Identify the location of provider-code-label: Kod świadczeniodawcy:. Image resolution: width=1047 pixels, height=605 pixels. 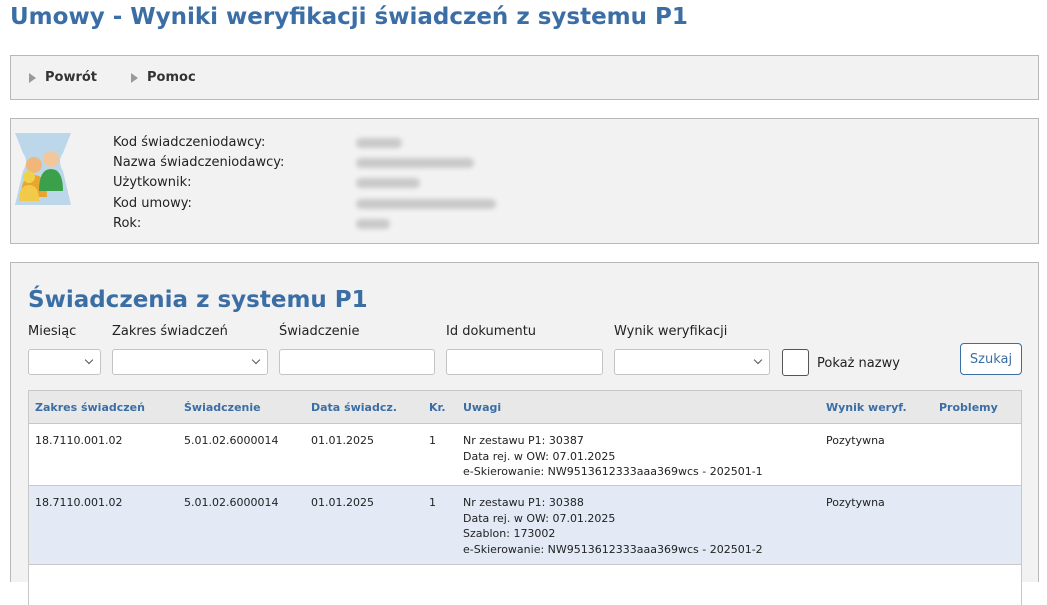
(189, 142).